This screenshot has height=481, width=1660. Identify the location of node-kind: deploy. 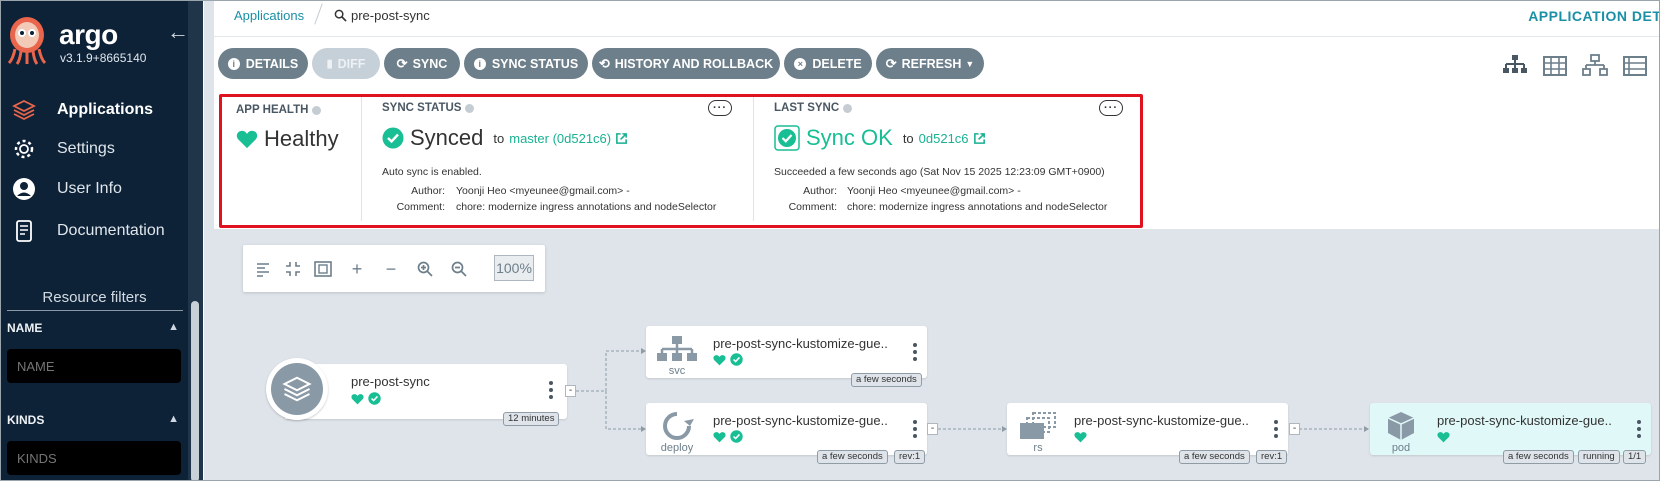
(677, 448).